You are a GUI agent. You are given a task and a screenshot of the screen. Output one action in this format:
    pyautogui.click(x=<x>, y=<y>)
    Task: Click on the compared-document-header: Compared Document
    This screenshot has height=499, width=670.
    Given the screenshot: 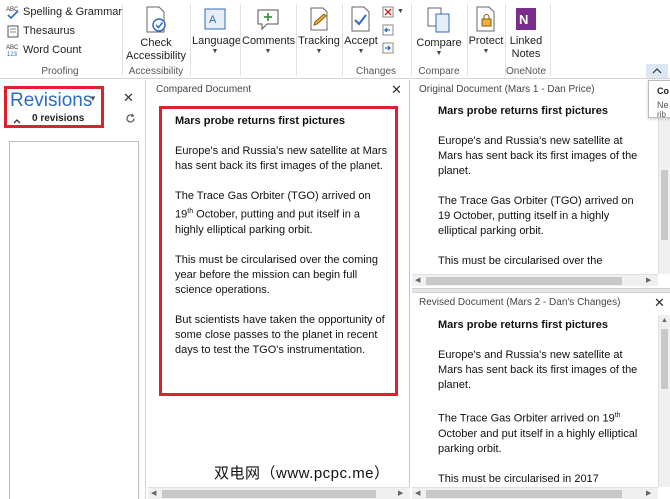 What is the action you would take?
    pyautogui.click(x=204, y=89)
    